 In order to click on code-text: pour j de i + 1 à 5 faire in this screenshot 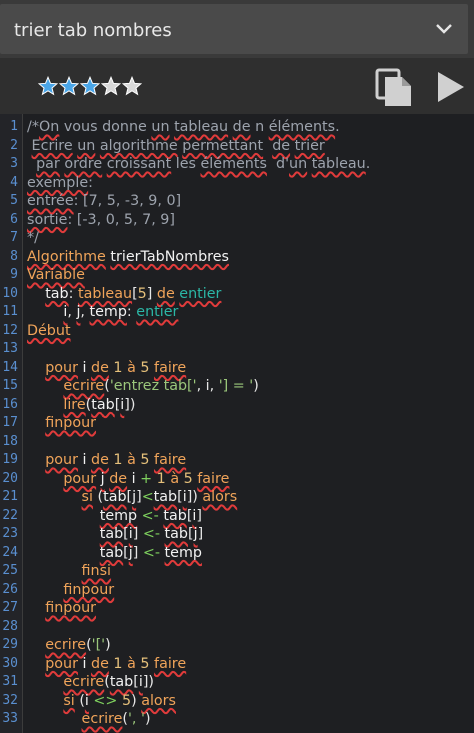, I will do `click(128, 479)`.